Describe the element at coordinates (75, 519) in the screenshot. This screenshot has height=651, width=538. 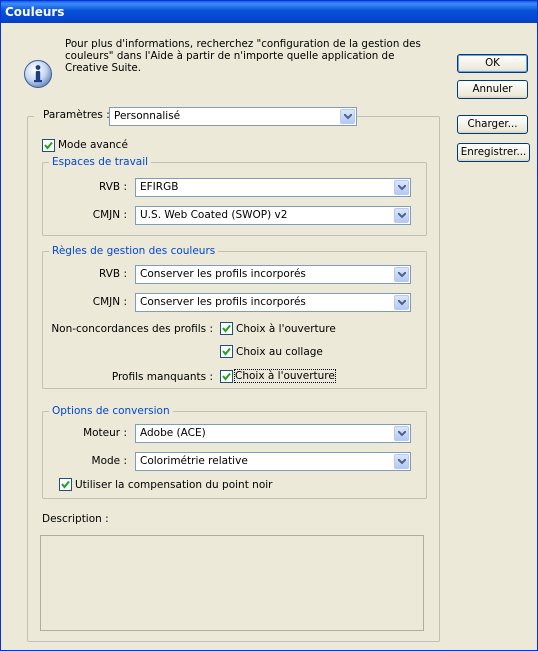
I see `description-label: Description :` at that location.